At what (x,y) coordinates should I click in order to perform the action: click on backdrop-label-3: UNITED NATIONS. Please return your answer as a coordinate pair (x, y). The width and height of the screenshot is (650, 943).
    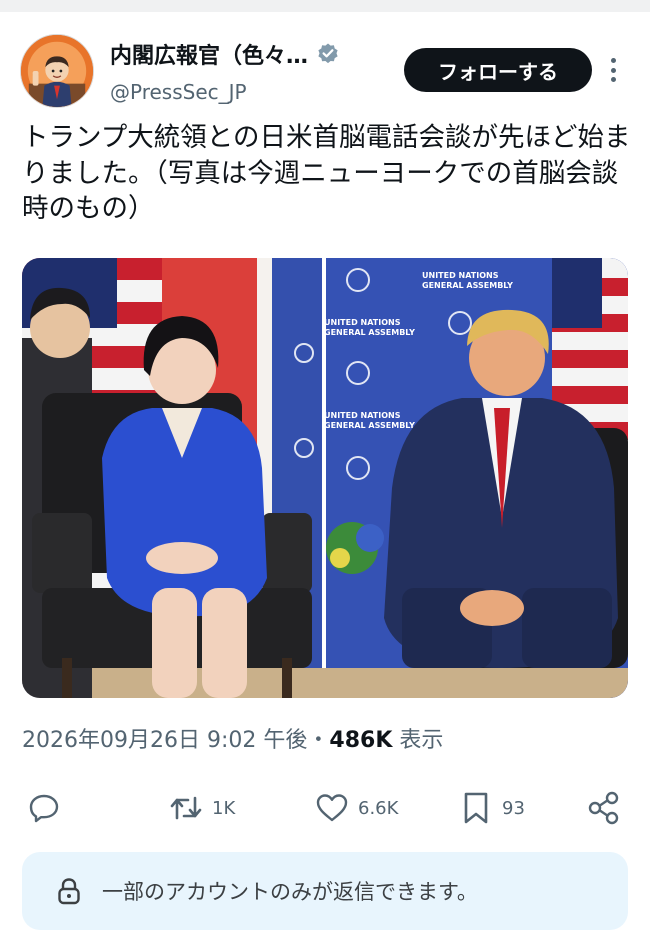
    Looking at the image, I should click on (362, 322).